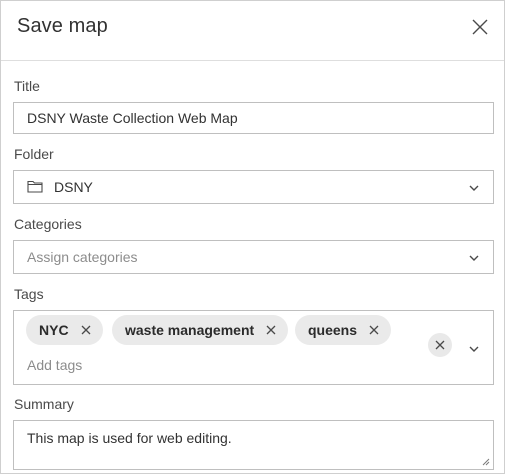 The height and width of the screenshot is (474, 505). Describe the element at coordinates (62, 26) in the screenshot. I see `dialog-title: Save map` at that location.